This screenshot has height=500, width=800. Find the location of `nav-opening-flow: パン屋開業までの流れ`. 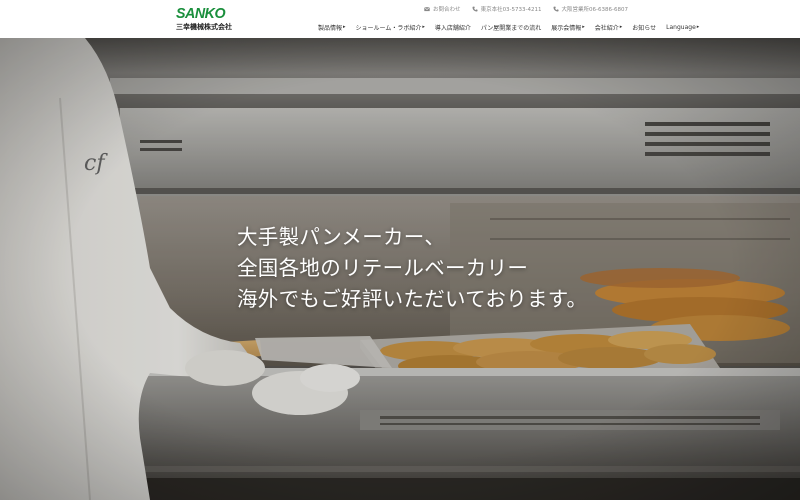

nav-opening-flow: パン屋開業までの流れ is located at coordinates (511, 27).